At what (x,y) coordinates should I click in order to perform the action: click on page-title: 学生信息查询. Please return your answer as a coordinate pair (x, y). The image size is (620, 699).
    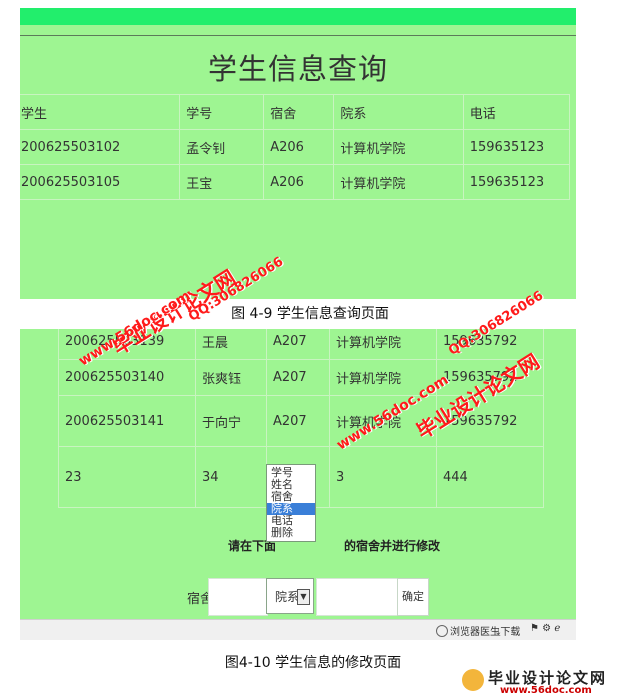
    Looking at the image, I should click on (297, 69).